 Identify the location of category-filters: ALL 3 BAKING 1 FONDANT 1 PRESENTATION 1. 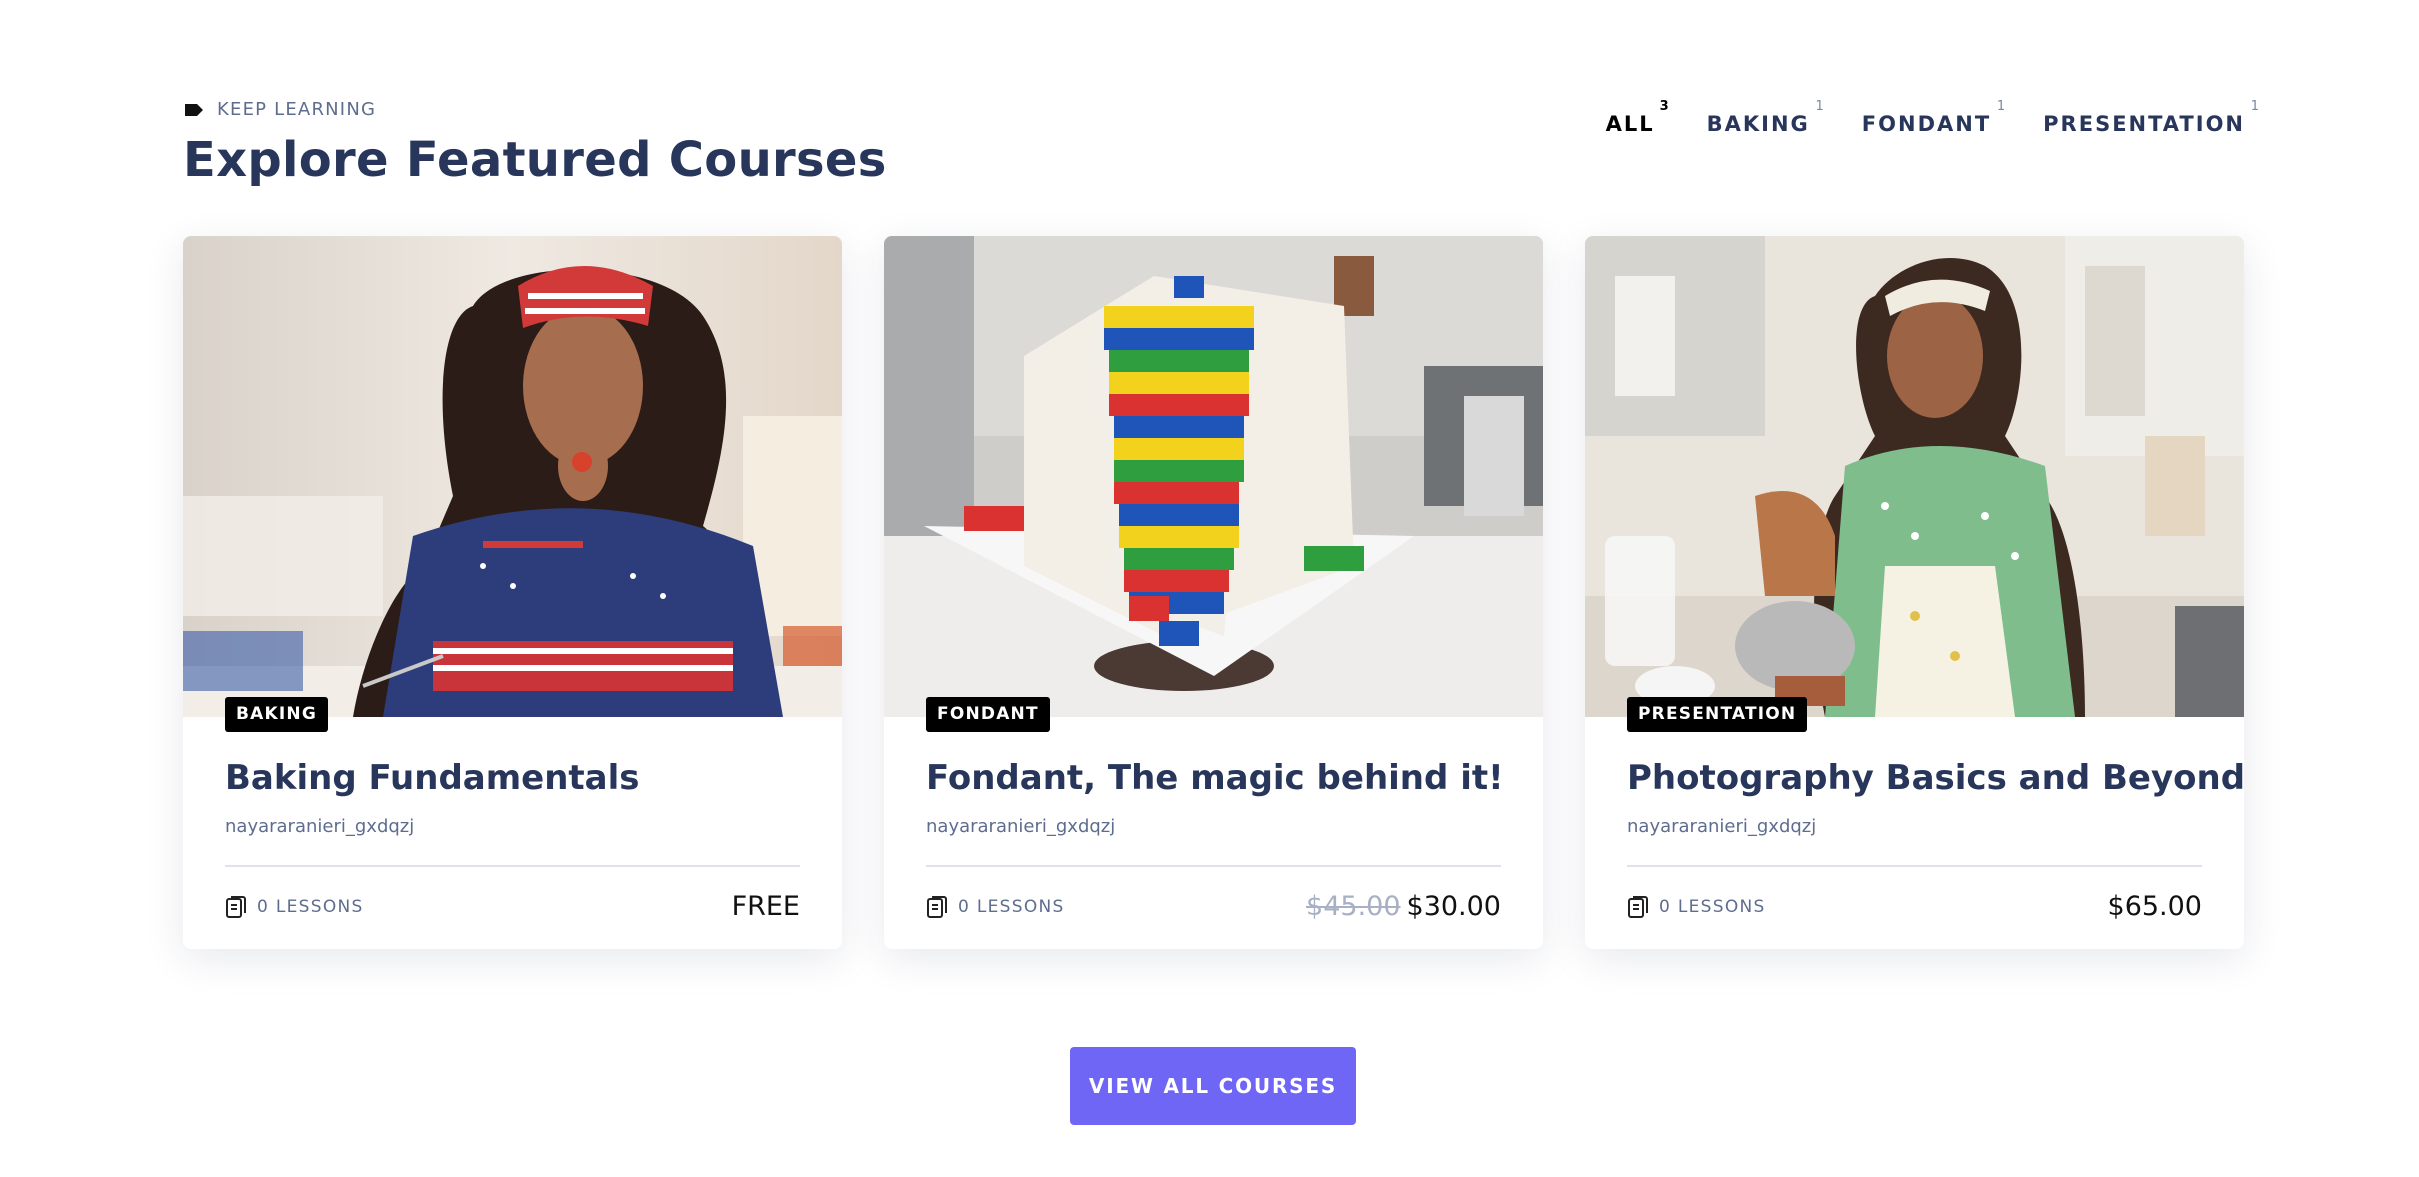
(1932, 116).